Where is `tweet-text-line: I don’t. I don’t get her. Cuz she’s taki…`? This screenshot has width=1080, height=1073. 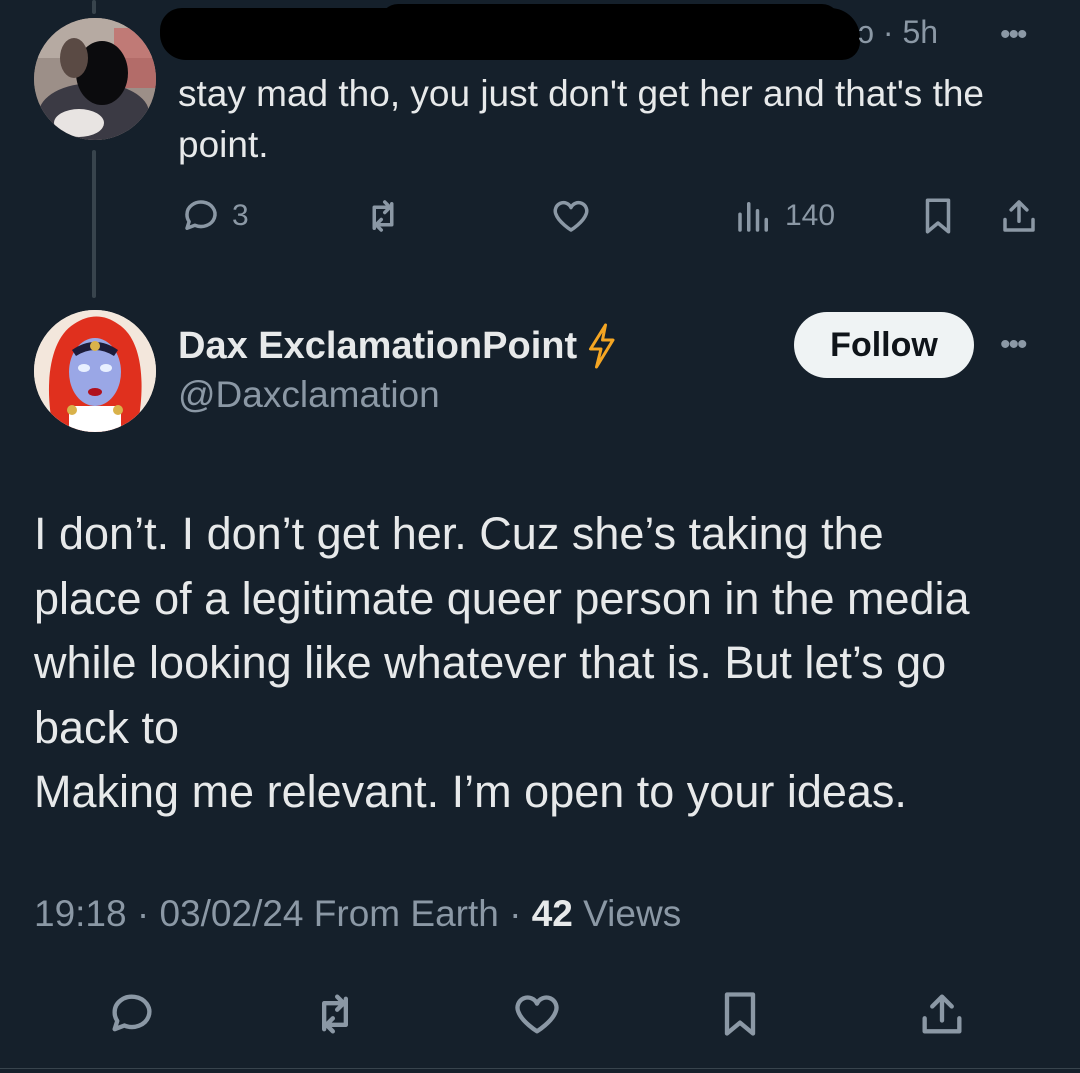
tweet-text-line: I don’t. I don’t get her. Cuz she’s taki… is located at coordinates (459, 533).